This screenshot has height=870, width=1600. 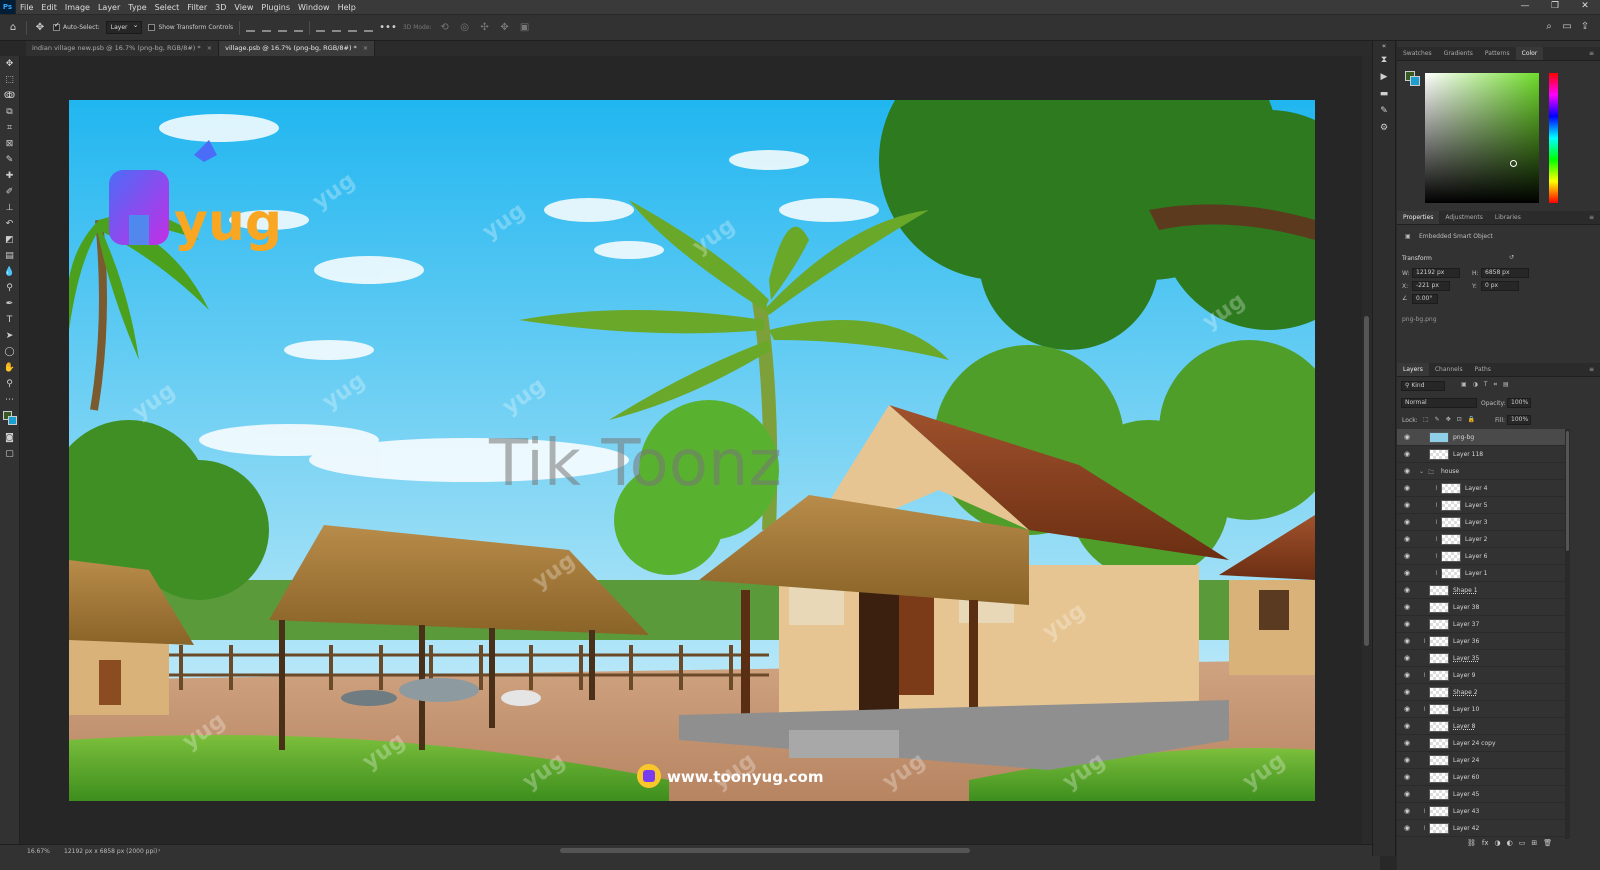 What do you see at coordinates (38, 851) in the screenshot?
I see `zoom-level: 16.67%` at bounding box center [38, 851].